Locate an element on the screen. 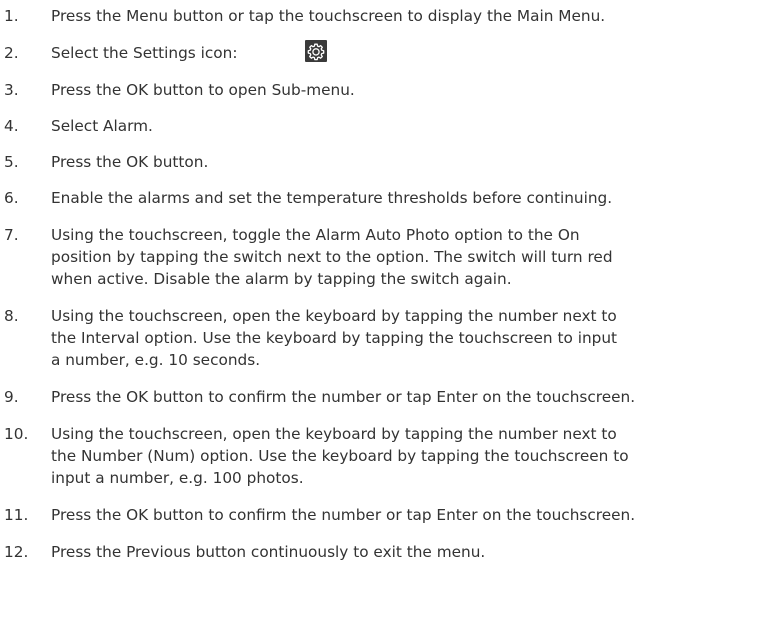 The image size is (765, 641). step-text-line: Press the OK button. is located at coordinates (130, 162).